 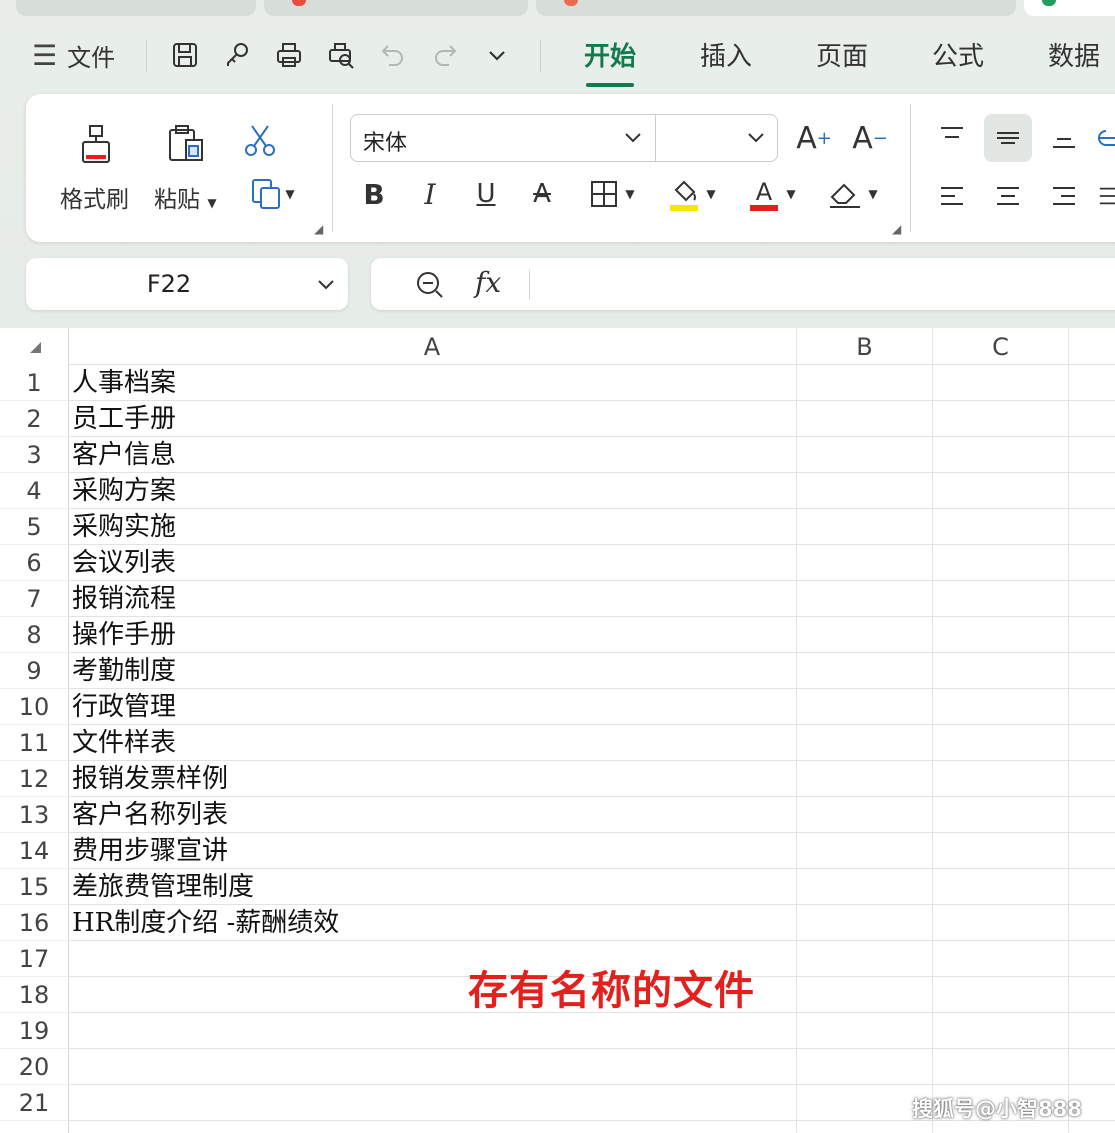 I want to click on divider, so click(x=910, y=168).